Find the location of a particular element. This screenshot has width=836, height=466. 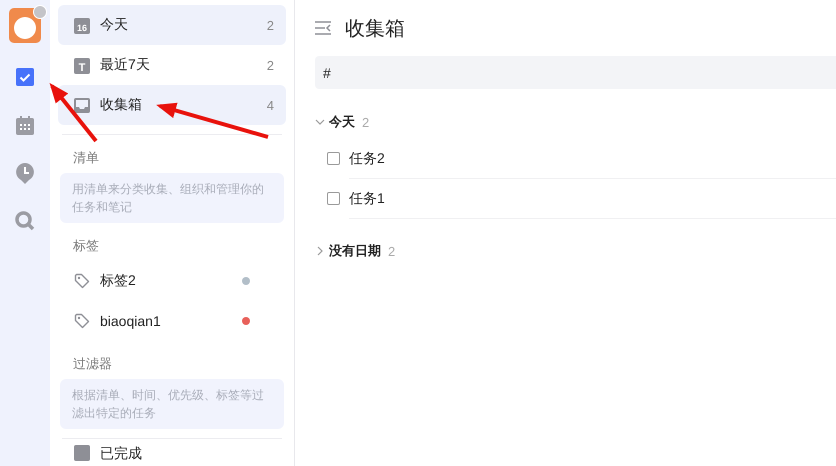

sidebar-item-label: 已完成 is located at coordinates (121, 454).